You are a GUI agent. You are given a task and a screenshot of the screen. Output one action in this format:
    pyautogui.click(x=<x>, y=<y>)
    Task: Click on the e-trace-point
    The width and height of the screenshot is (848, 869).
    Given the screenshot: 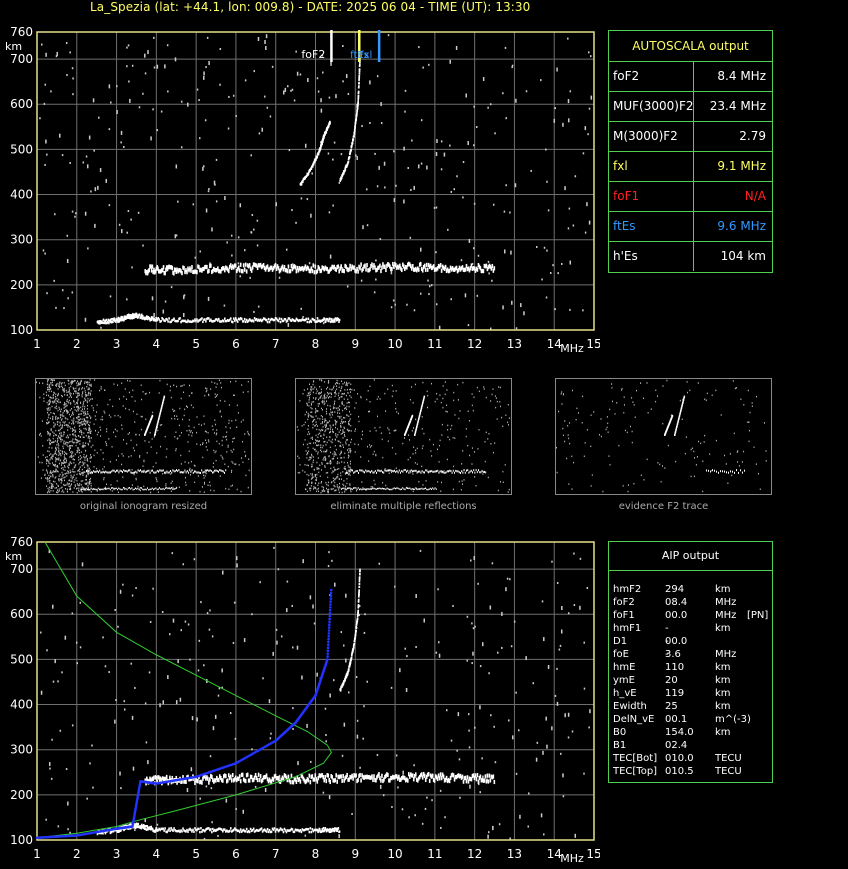 What is the action you would take?
    pyautogui.click(x=330, y=319)
    